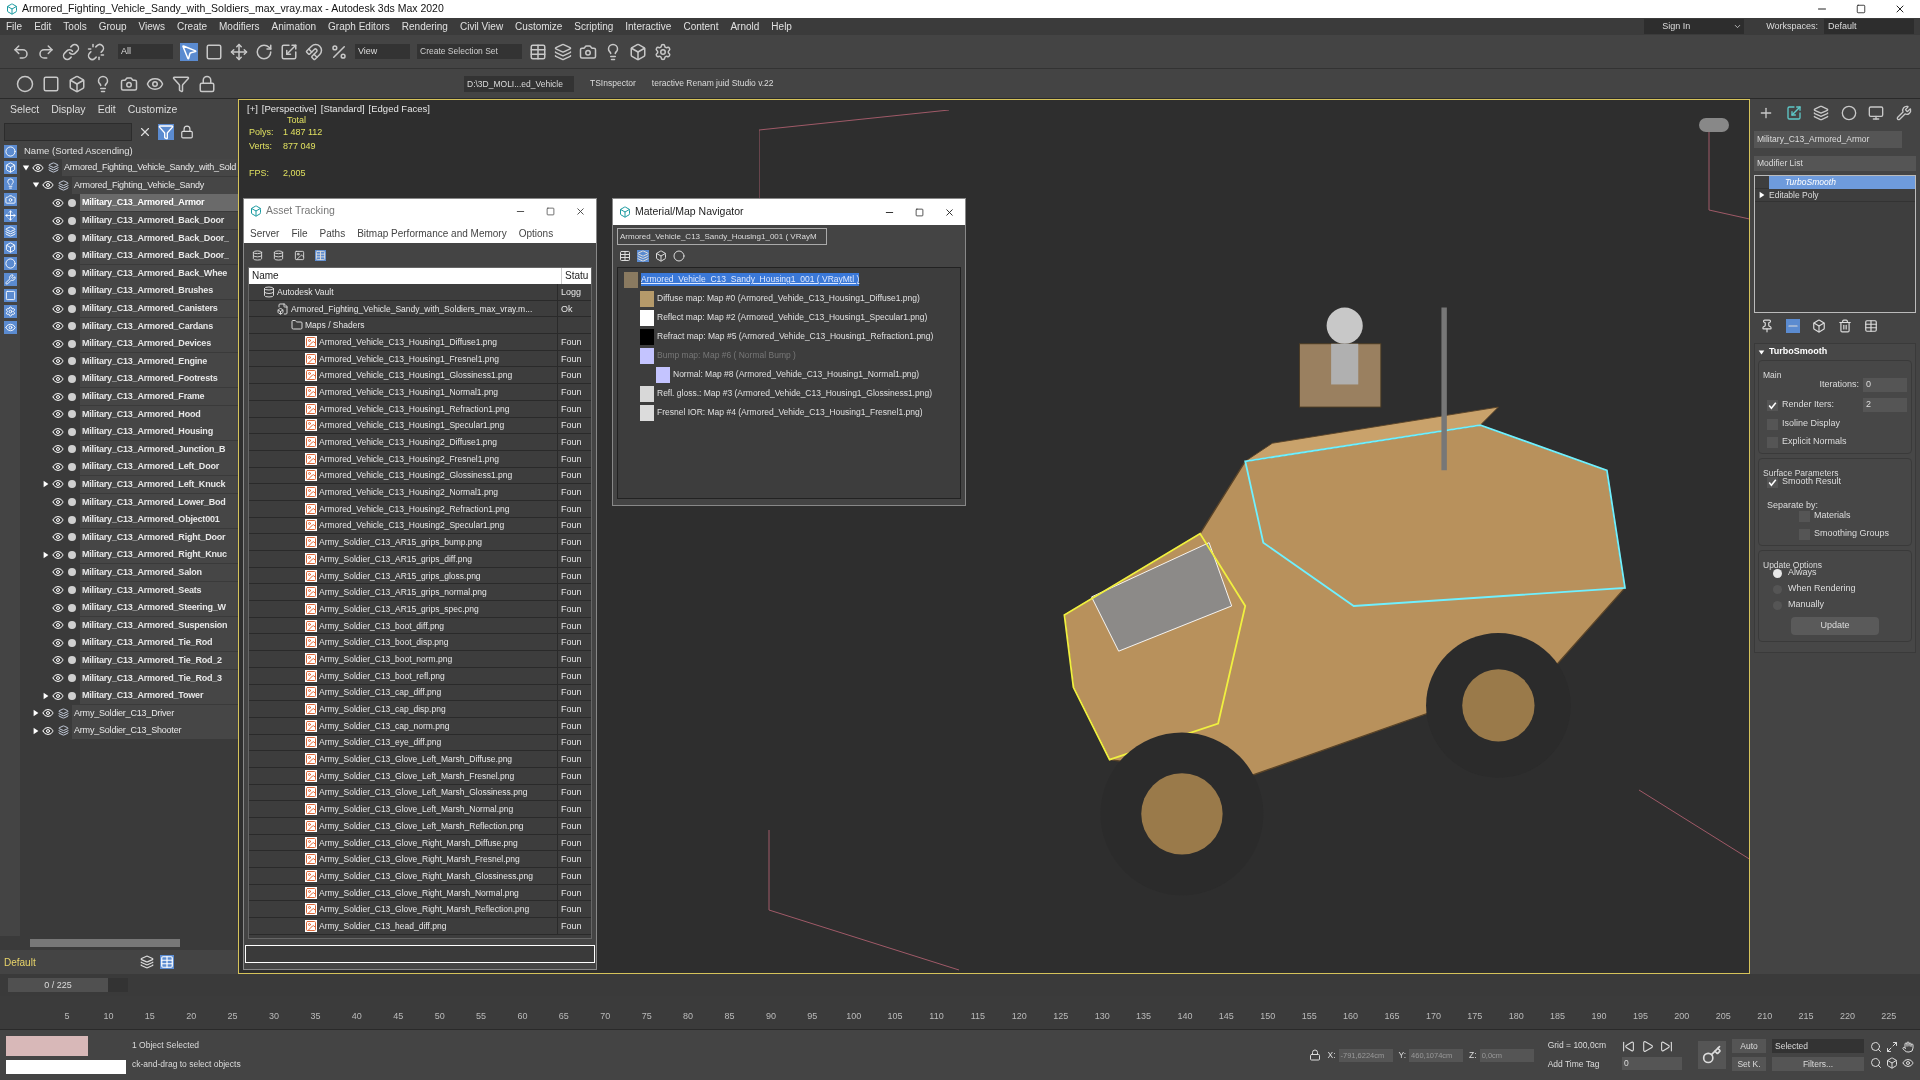  What do you see at coordinates (159, 572) in the screenshot?
I see `scene-object-item: Military_C13_Armored_Salon` at bounding box center [159, 572].